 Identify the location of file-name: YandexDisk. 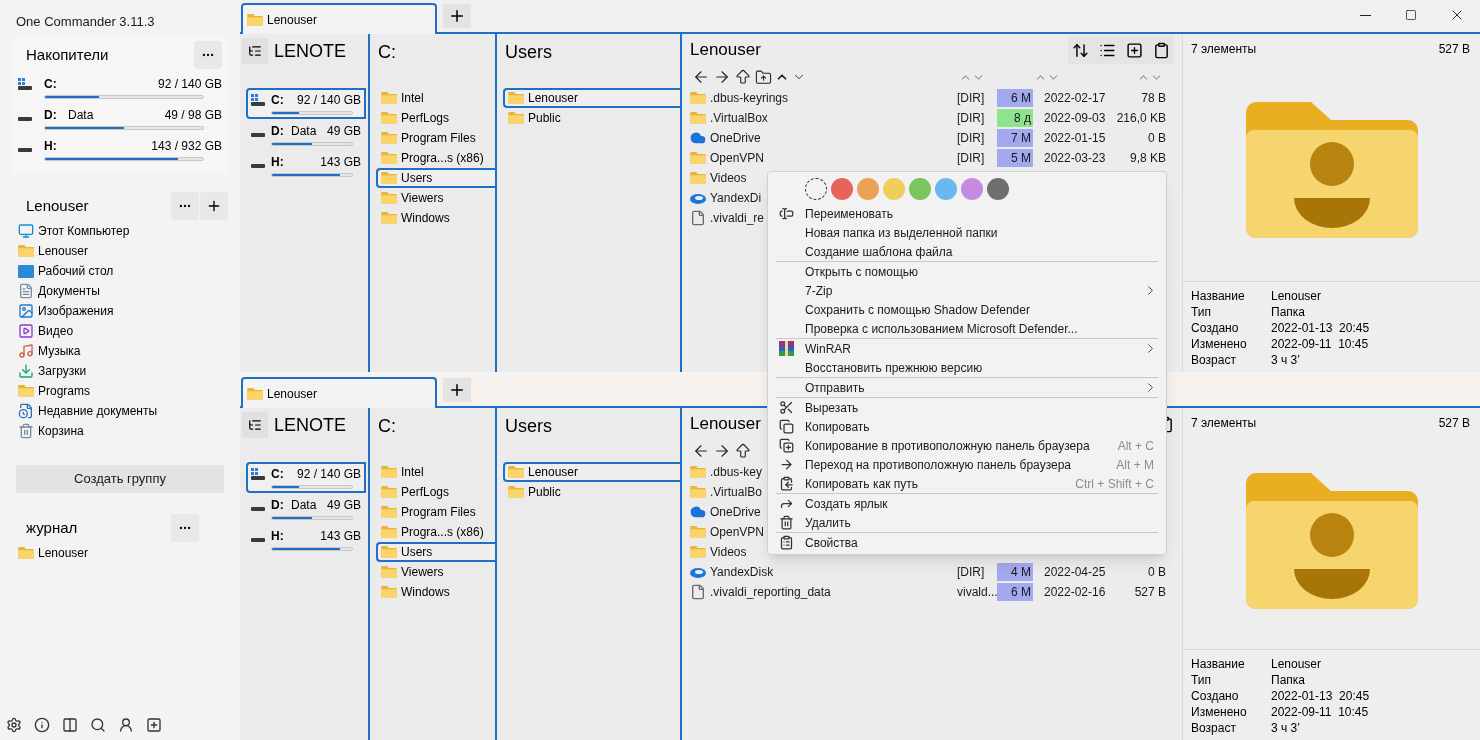
(742, 572).